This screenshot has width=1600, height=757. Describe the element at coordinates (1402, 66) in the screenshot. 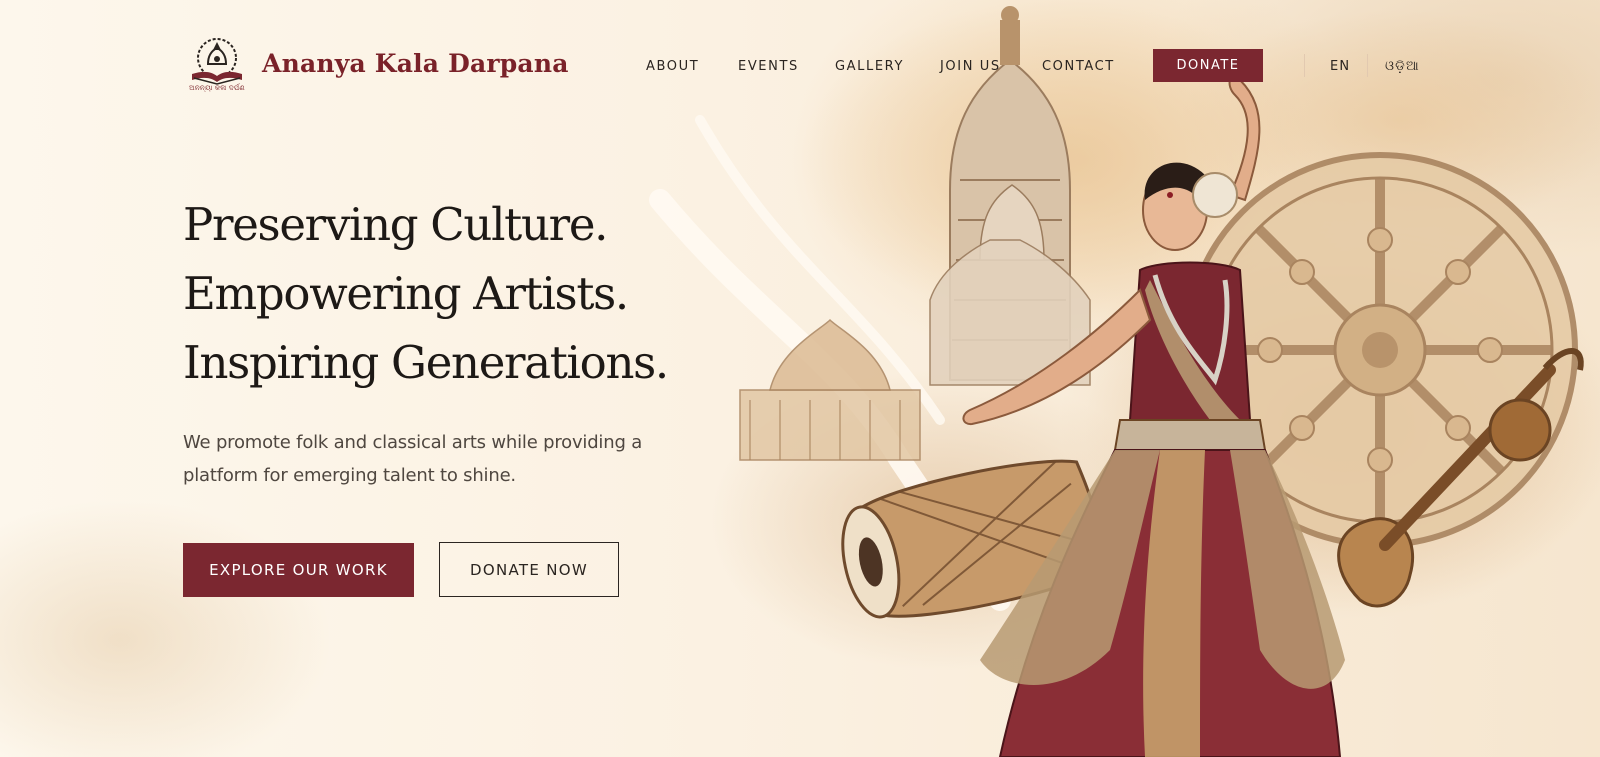

I see `language-odia: ଓଡ଼ିଆ` at that location.